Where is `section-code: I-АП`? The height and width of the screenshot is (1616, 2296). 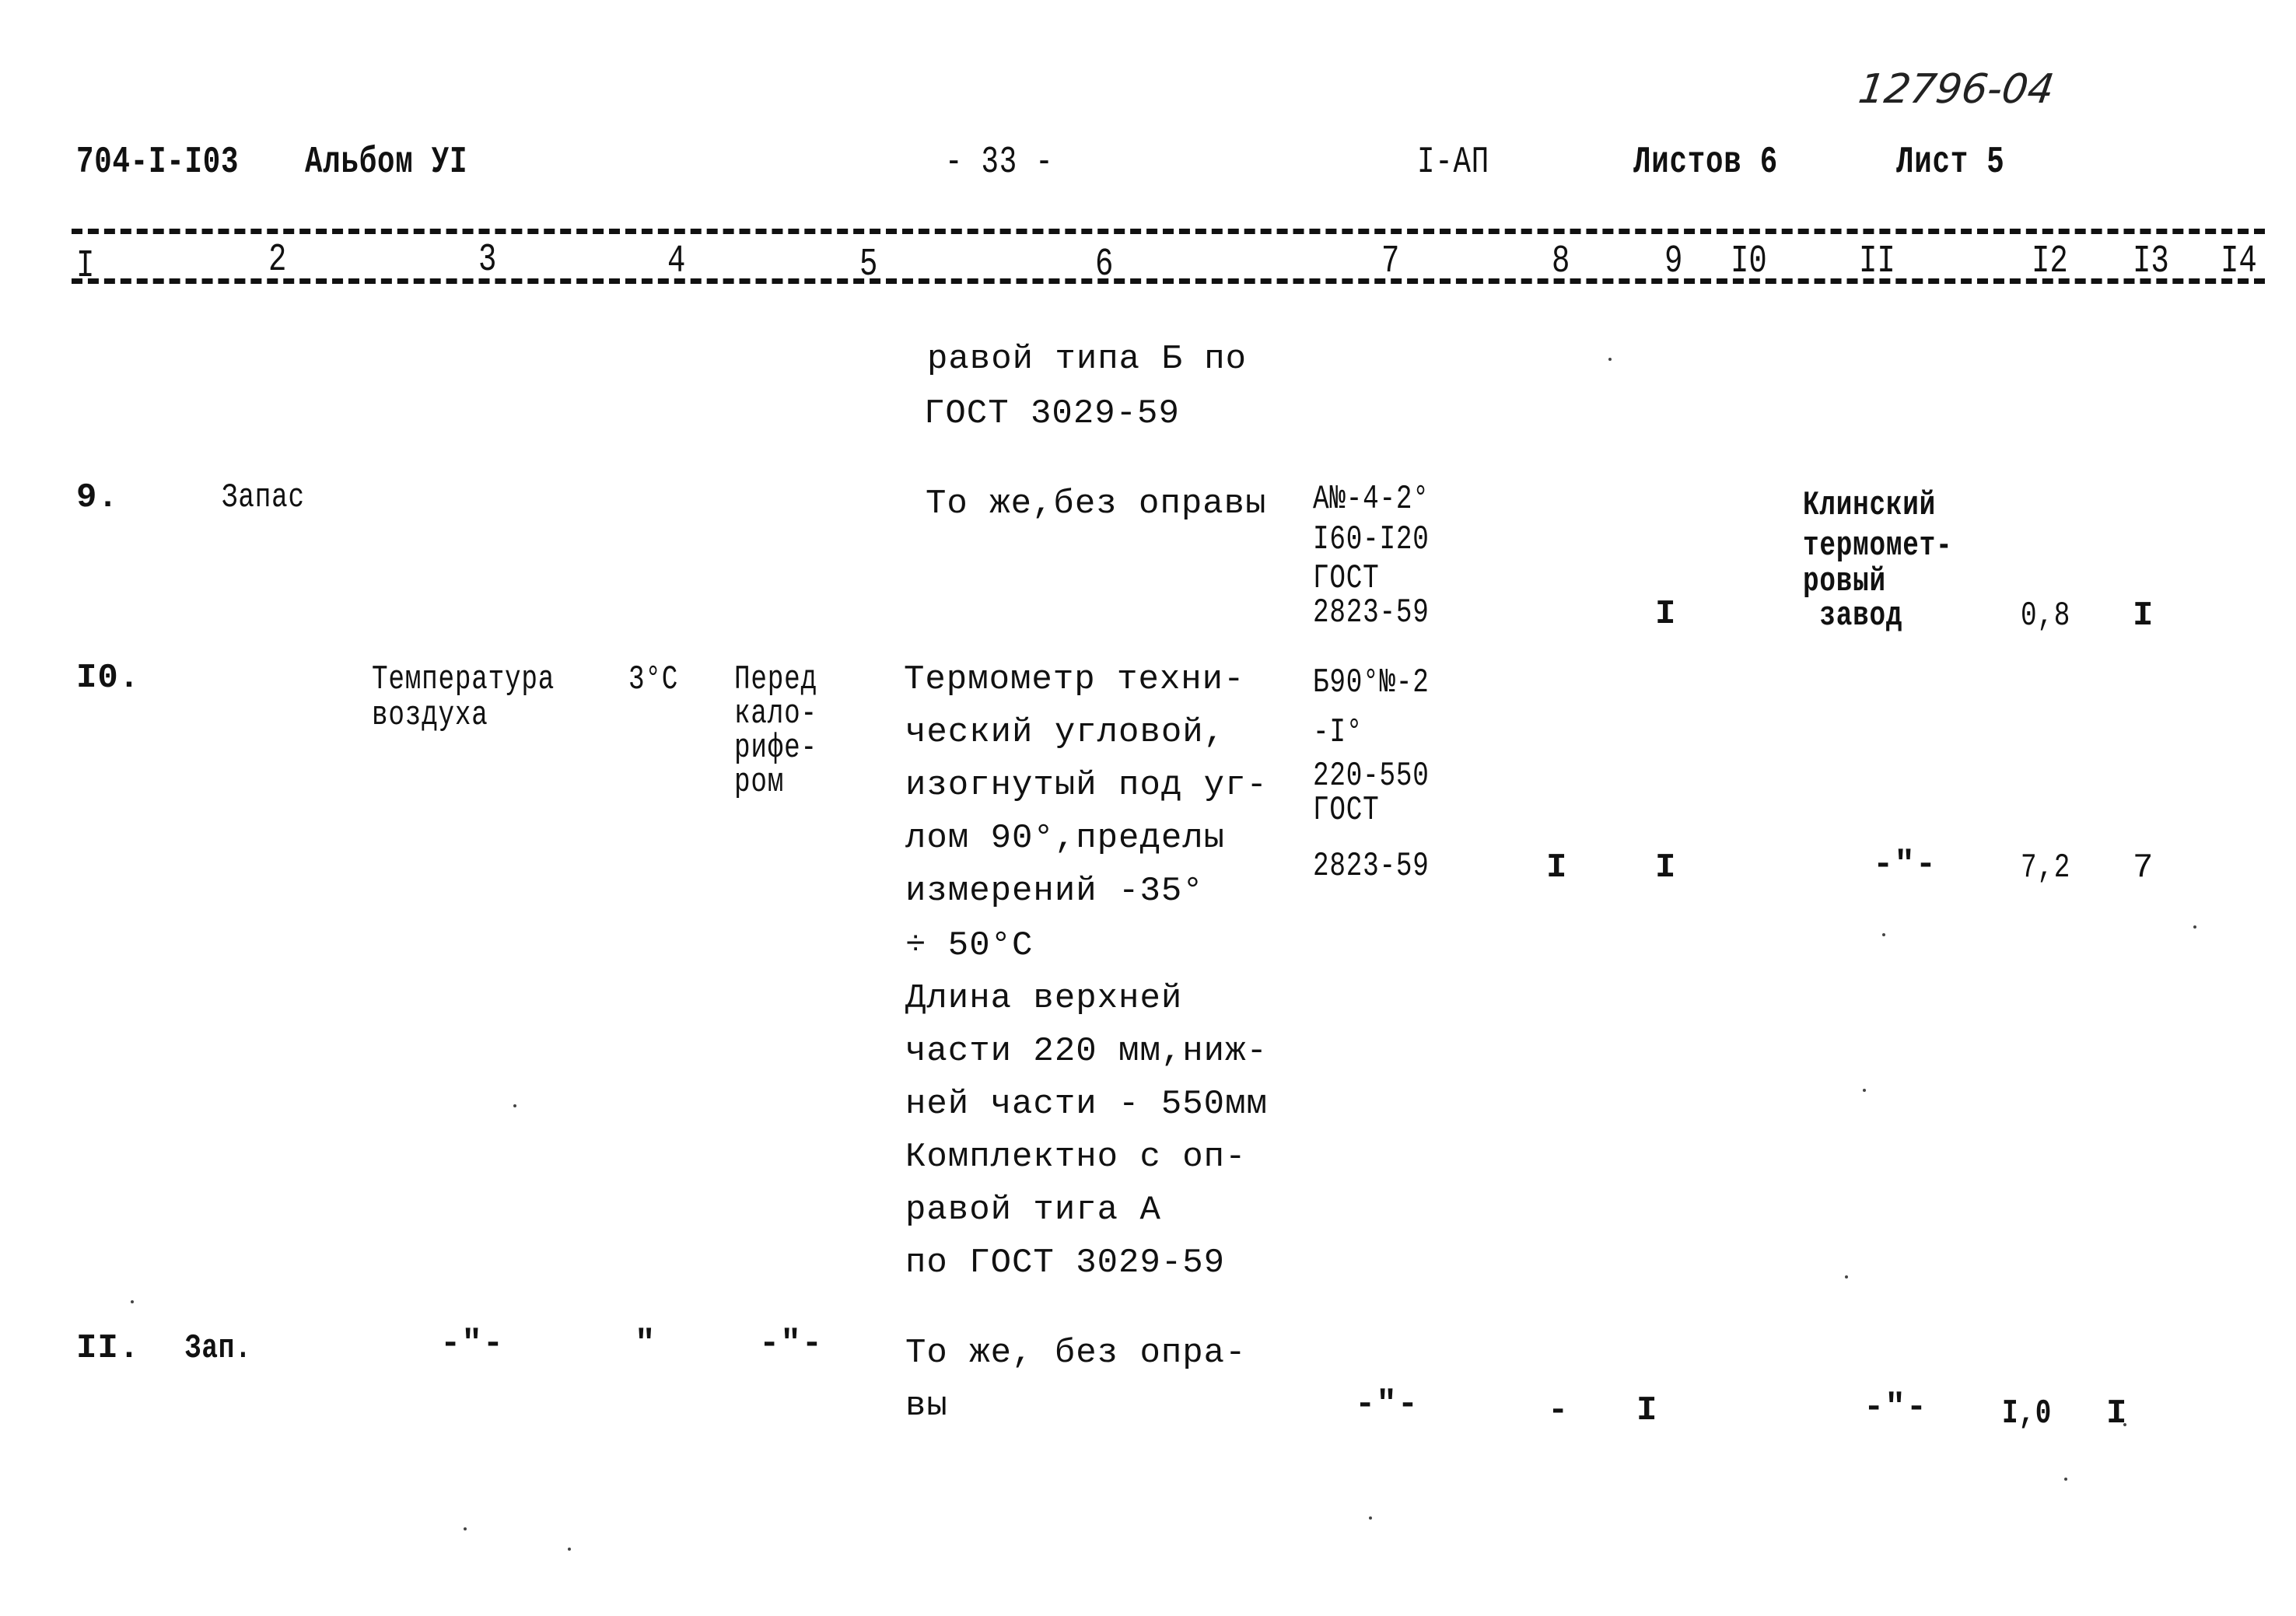 section-code: I-АП is located at coordinates (1453, 163).